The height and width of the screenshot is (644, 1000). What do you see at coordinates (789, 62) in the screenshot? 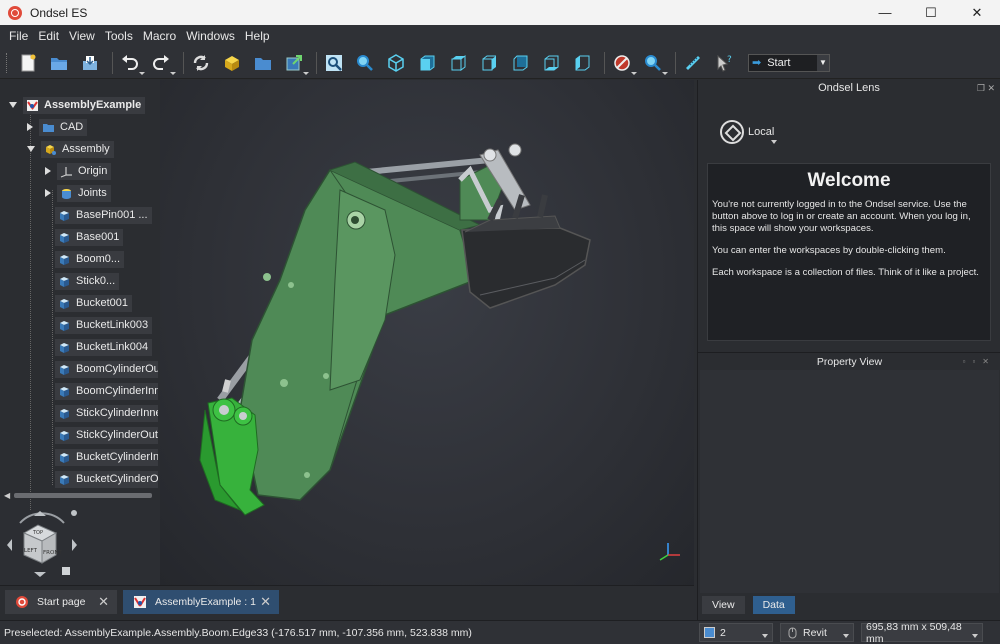
I see `workbench-selector: ➡ Start ▼` at bounding box center [789, 62].